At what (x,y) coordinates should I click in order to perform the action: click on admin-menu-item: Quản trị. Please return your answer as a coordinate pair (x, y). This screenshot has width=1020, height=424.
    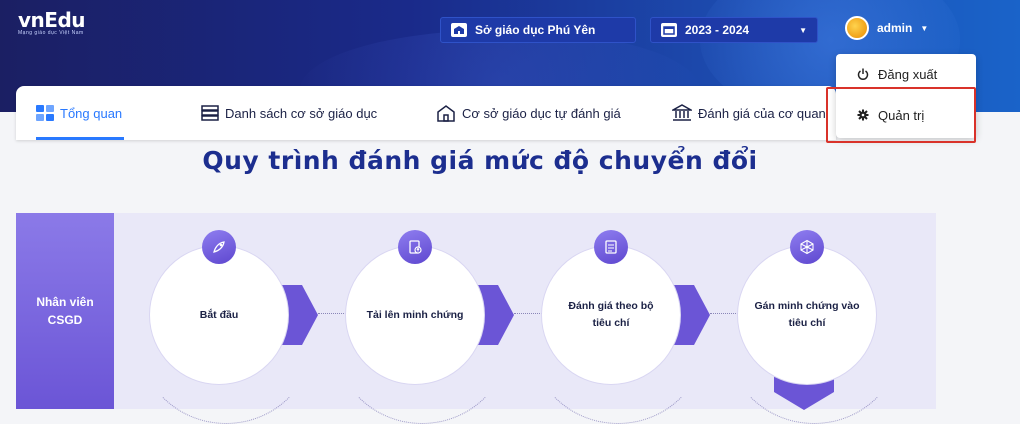
    Looking at the image, I should click on (906, 115).